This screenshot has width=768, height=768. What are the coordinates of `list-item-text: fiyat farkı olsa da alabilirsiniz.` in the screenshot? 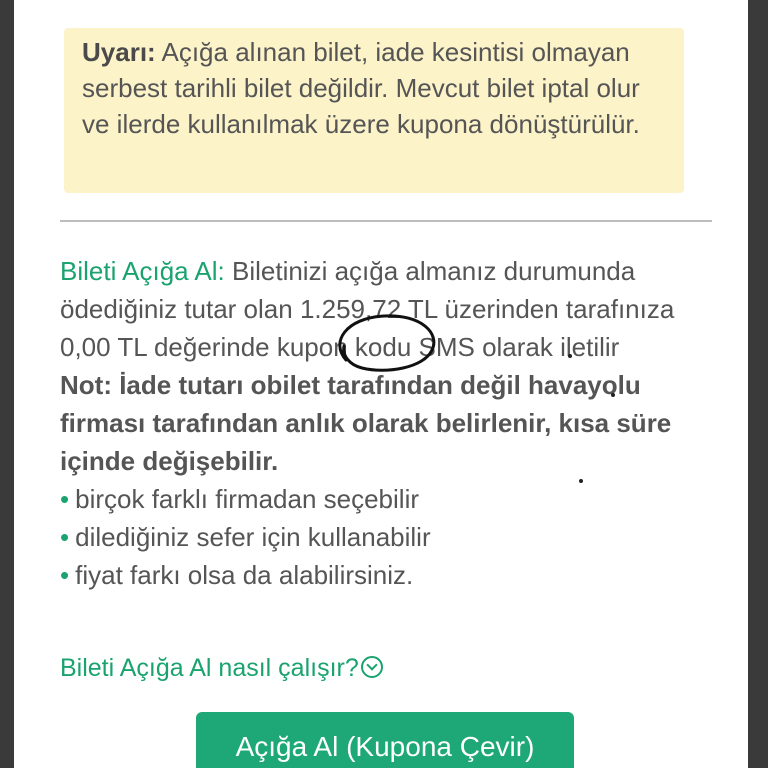 It's located at (244, 575).